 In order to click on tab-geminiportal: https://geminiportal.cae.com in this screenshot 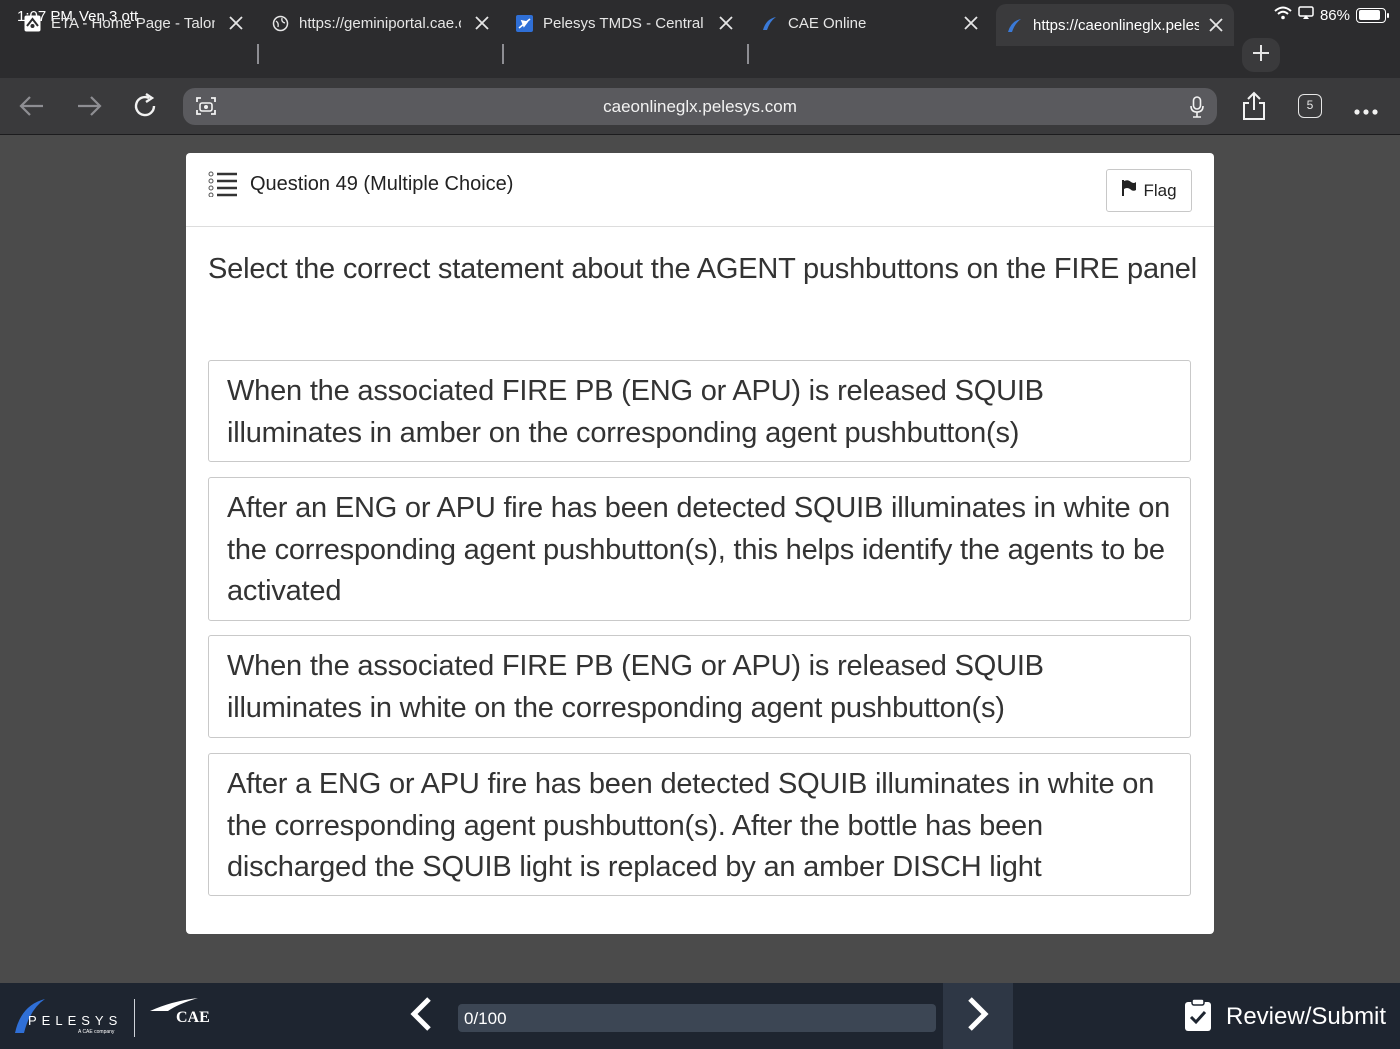, I will do `click(382, 23)`.